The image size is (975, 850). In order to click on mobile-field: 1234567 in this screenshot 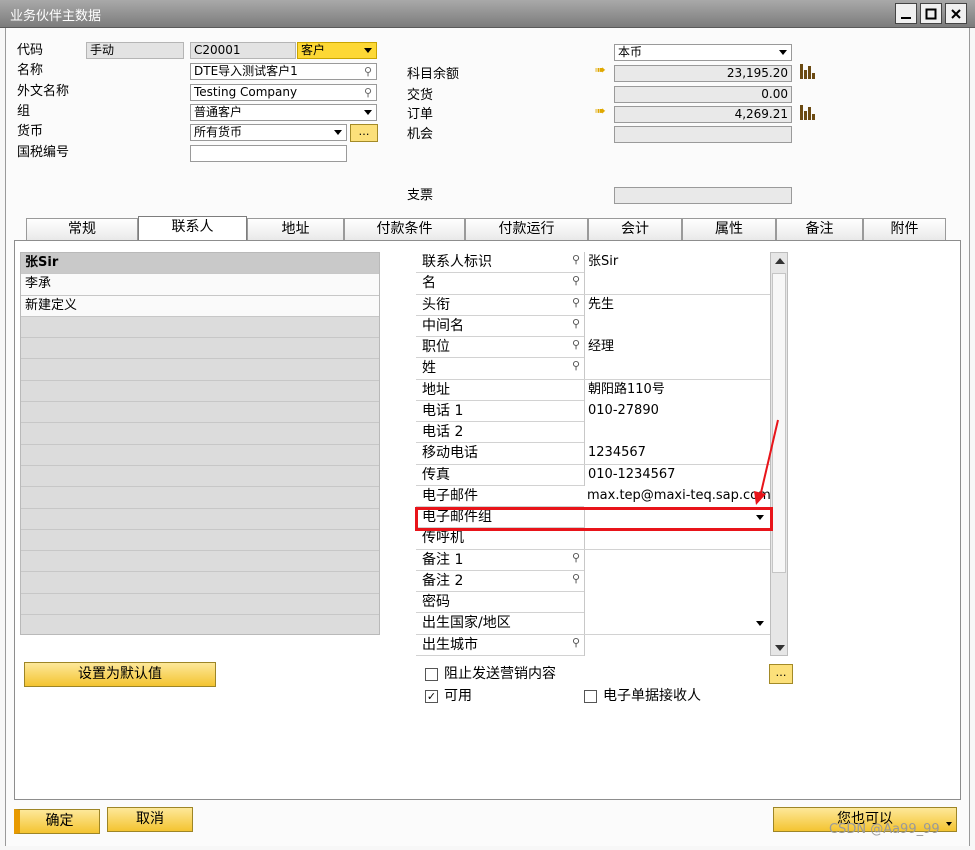, I will do `click(677, 454)`.